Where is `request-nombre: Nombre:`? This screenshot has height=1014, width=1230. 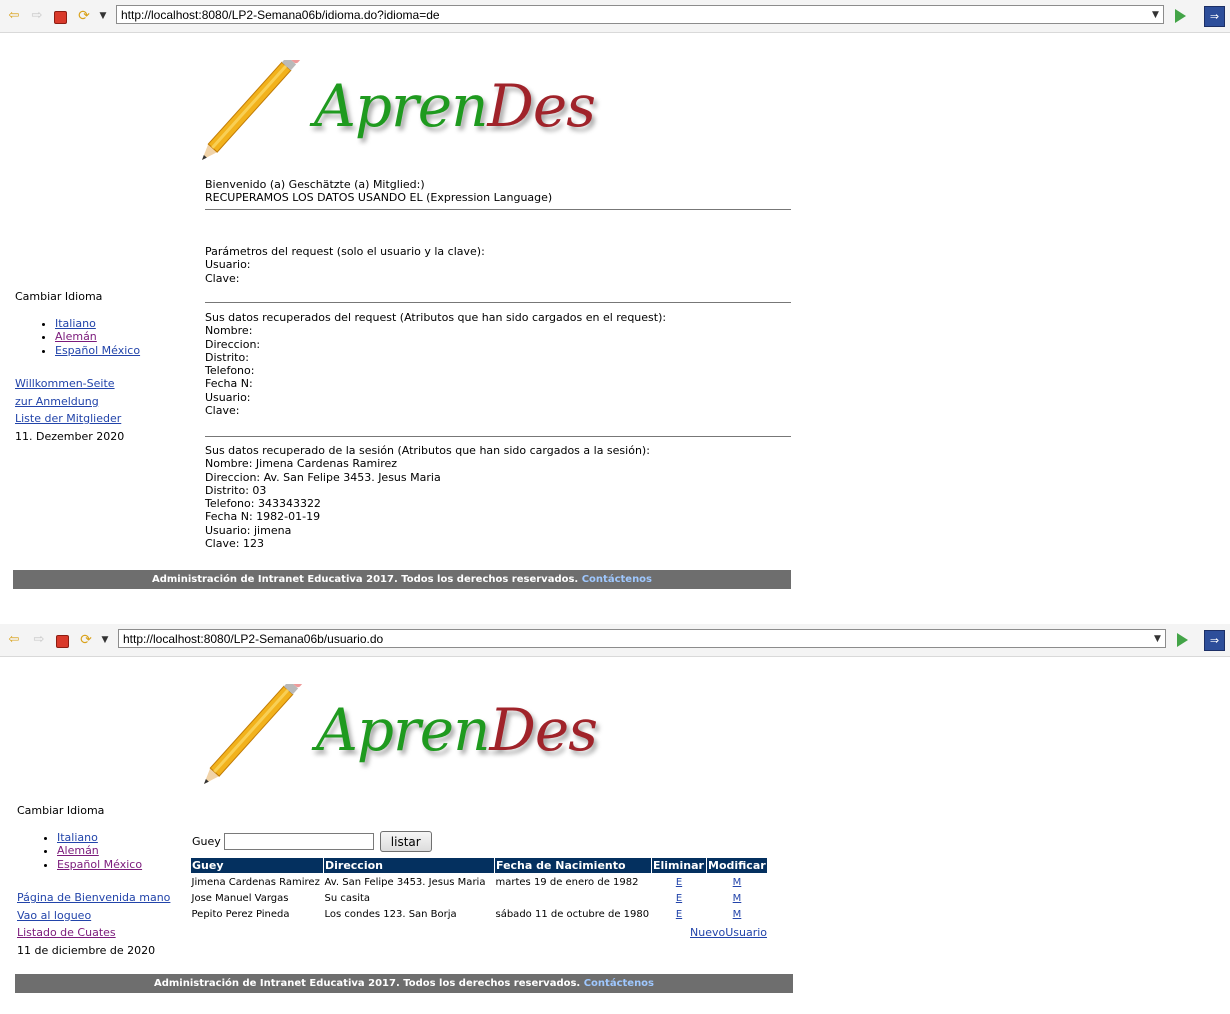
request-nombre: Nombre: is located at coordinates (229, 331).